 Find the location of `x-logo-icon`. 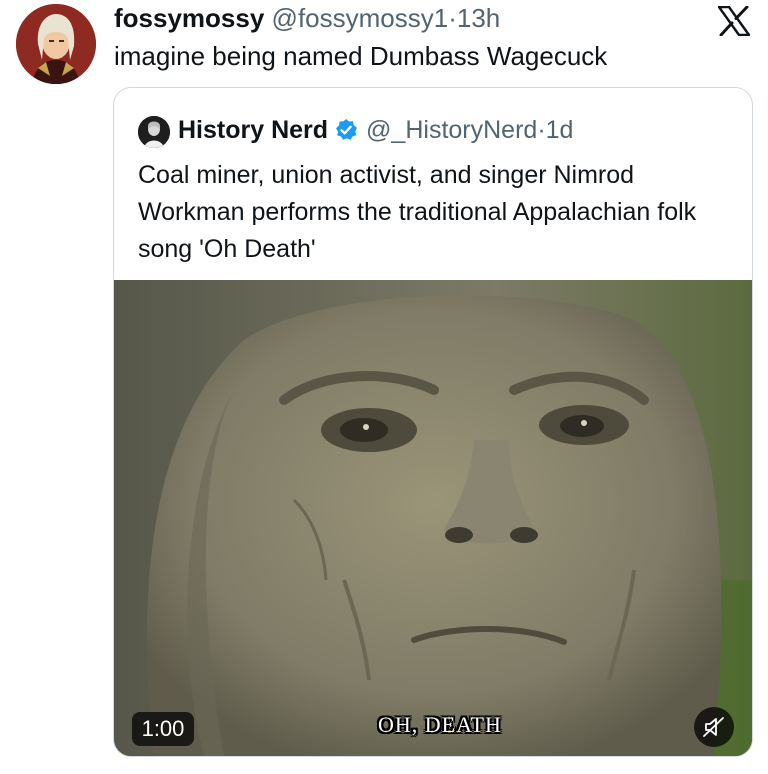

x-logo-icon is located at coordinates (734, 21).